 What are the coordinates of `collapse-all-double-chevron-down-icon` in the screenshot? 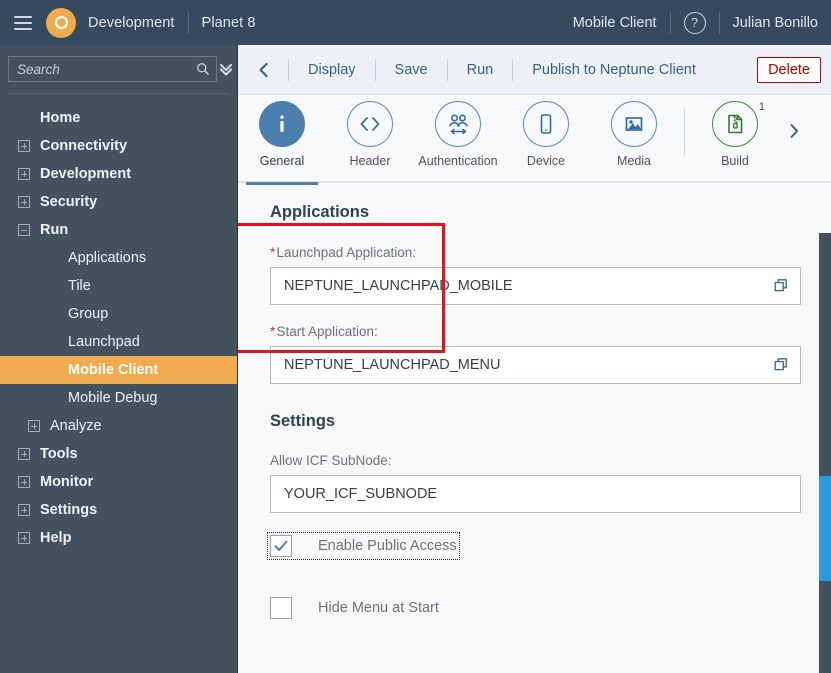 It's located at (226, 69).